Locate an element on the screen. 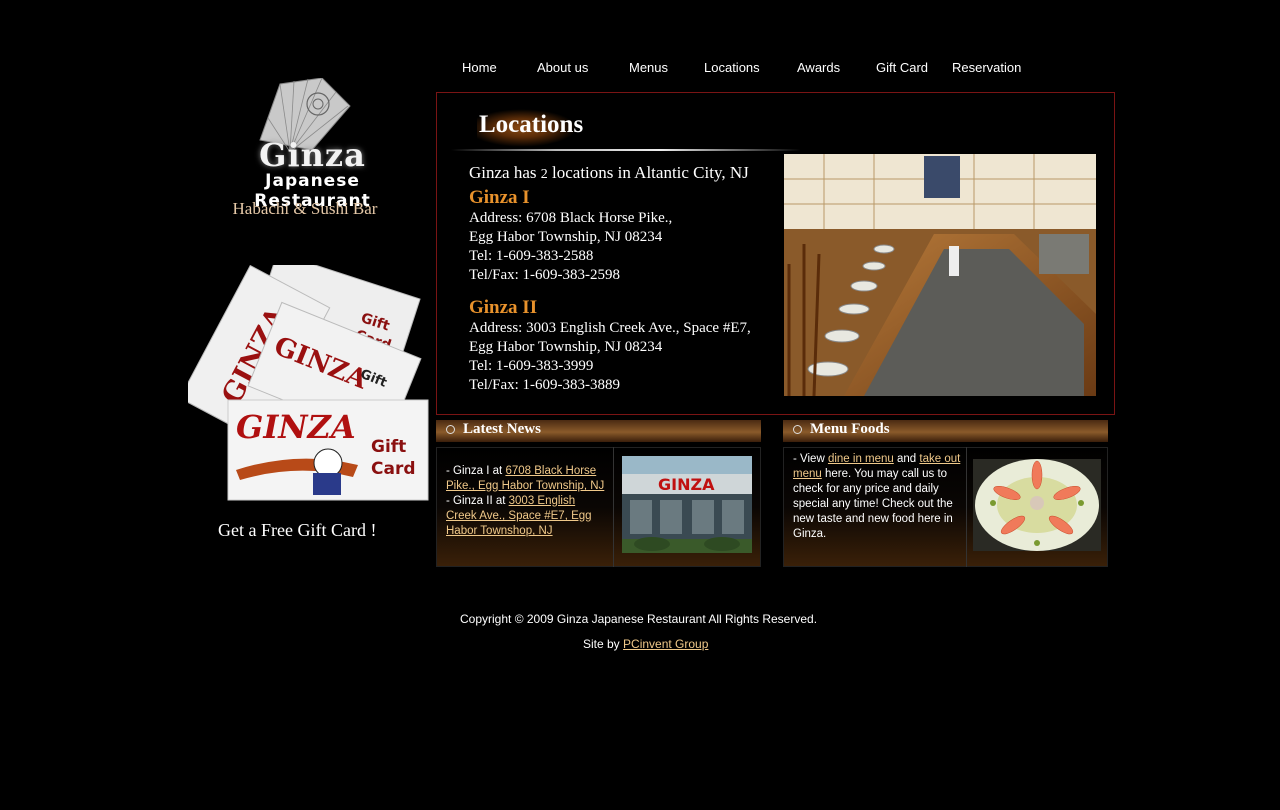  latest-news-divider is located at coordinates (613, 507).